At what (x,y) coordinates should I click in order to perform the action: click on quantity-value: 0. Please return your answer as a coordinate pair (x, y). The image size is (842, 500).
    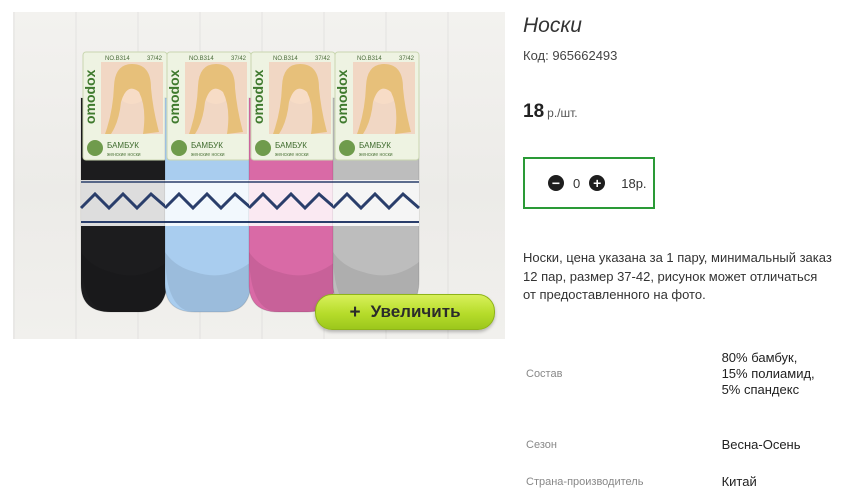
    Looking at the image, I should click on (577, 183).